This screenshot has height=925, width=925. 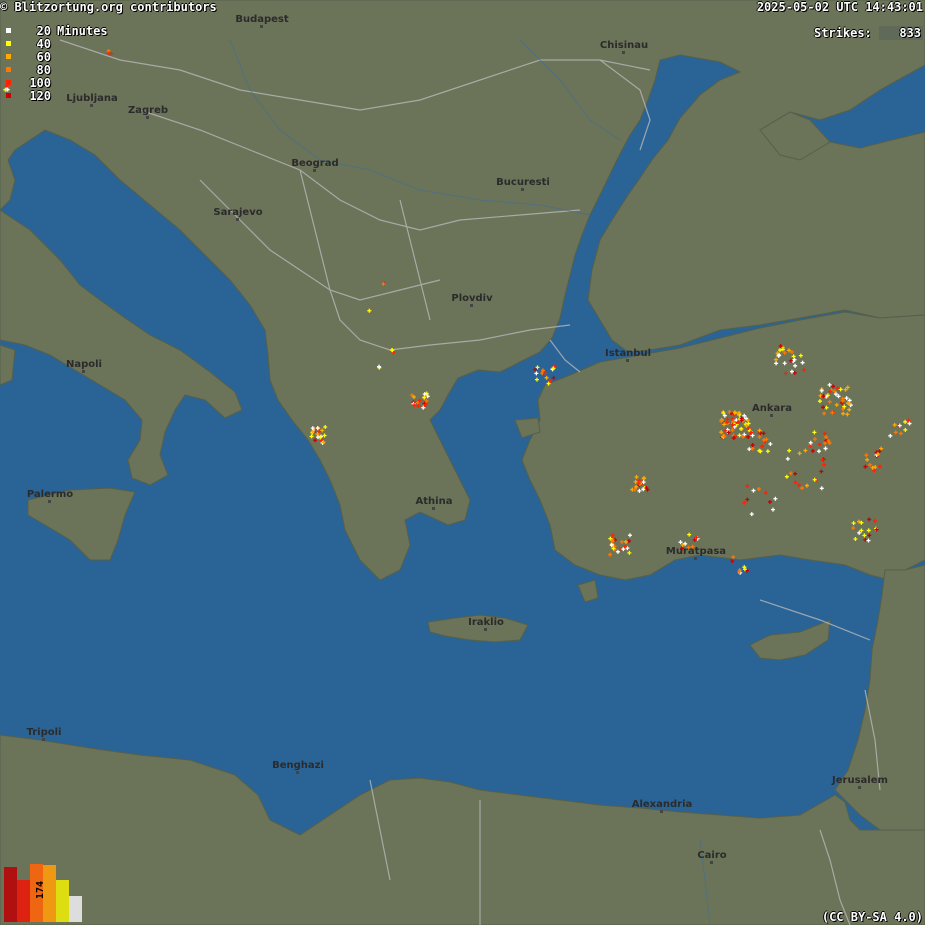 What do you see at coordinates (40, 890) in the screenshot?
I see `histogram-peak-label: 174` at bounding box center [40, 890].